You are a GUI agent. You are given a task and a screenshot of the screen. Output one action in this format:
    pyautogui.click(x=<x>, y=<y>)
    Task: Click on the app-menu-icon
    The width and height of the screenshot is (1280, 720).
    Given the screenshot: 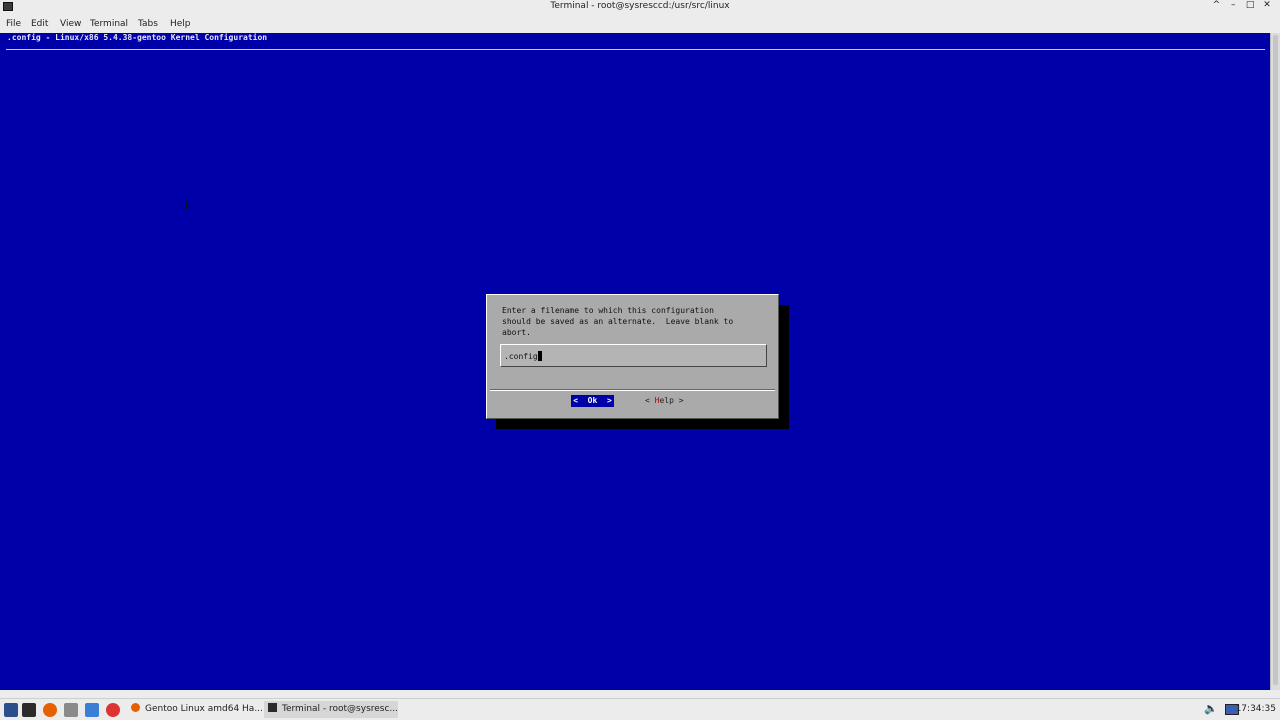 What is the action you would take?
    pyautogui.click(x=11, y=710)
    